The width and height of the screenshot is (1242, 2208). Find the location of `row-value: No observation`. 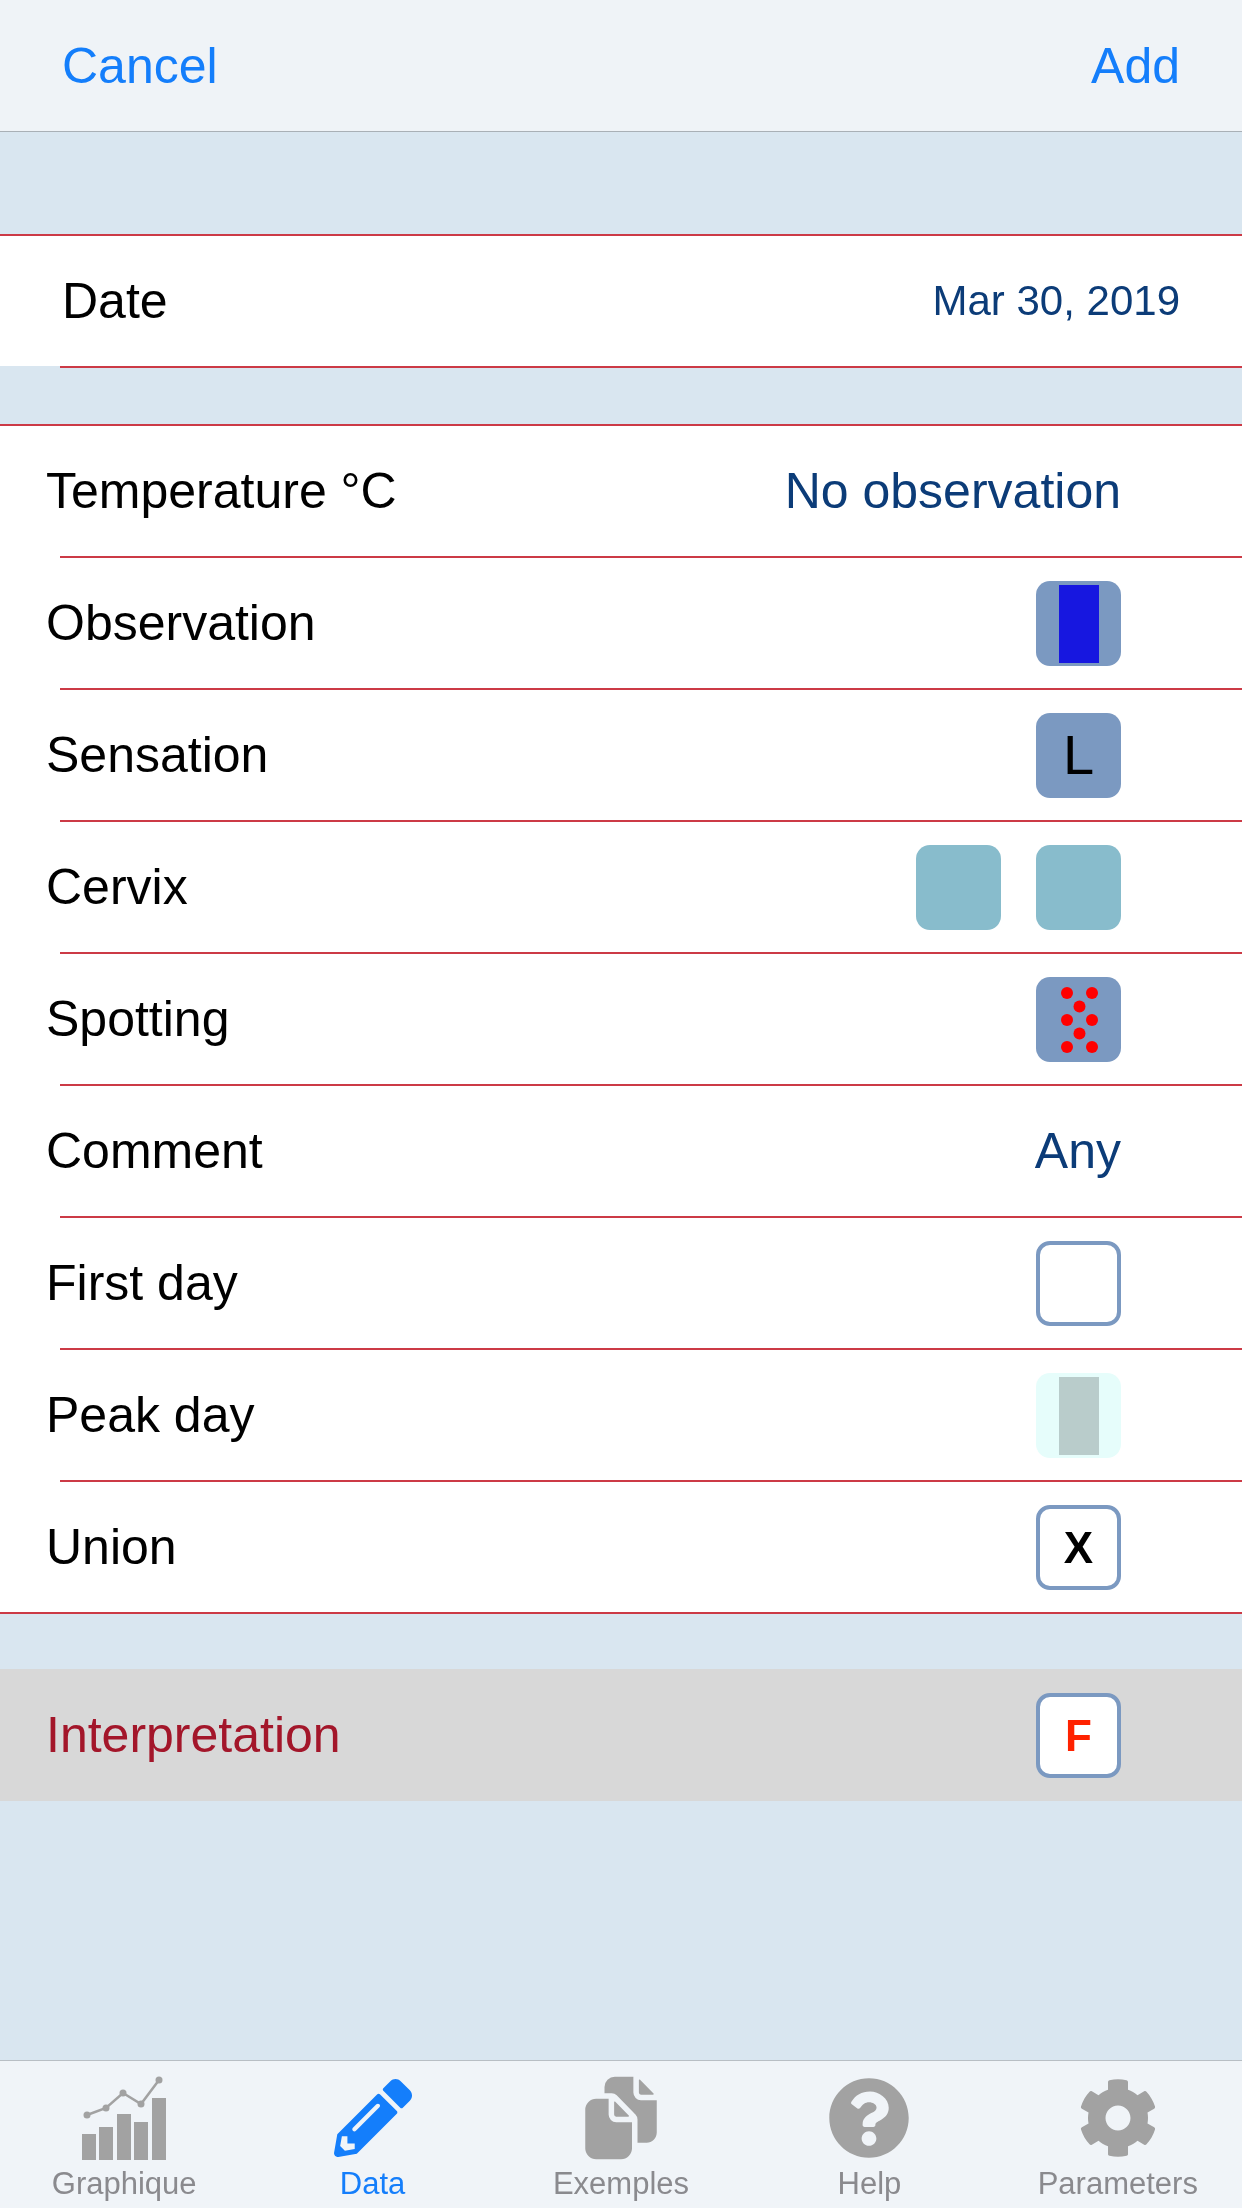

row-value: No observation is located at coordinates (952, 491).